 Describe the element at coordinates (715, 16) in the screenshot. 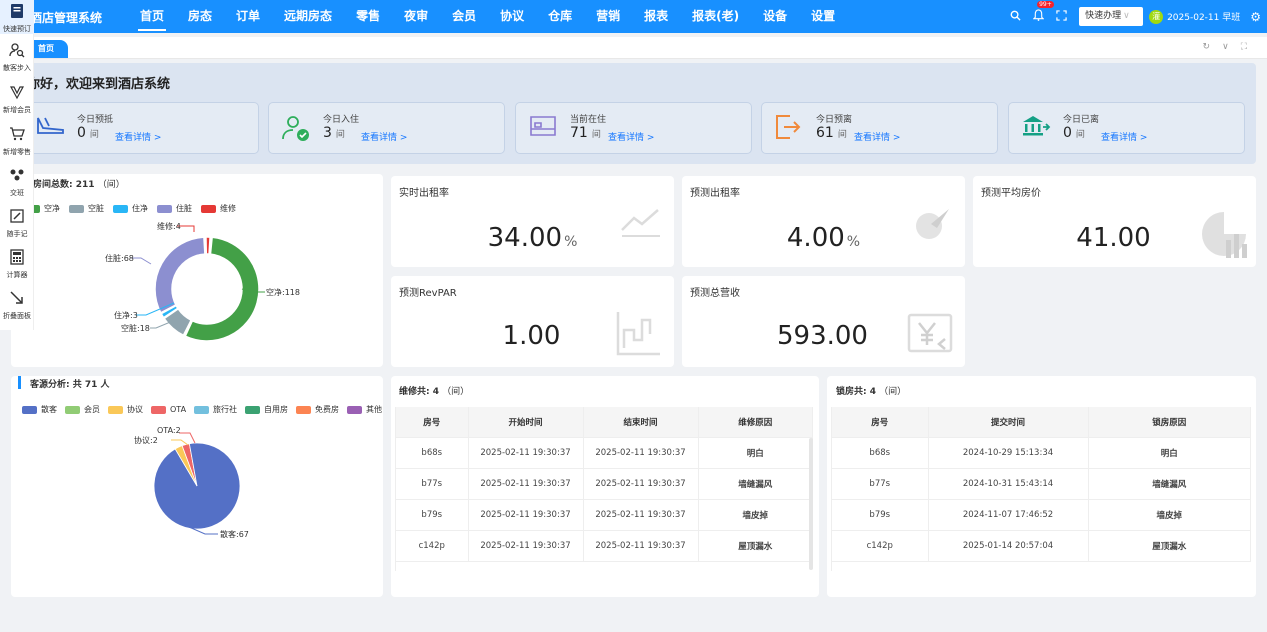

I see `nav-reports-old: 报表(老)` at that location.